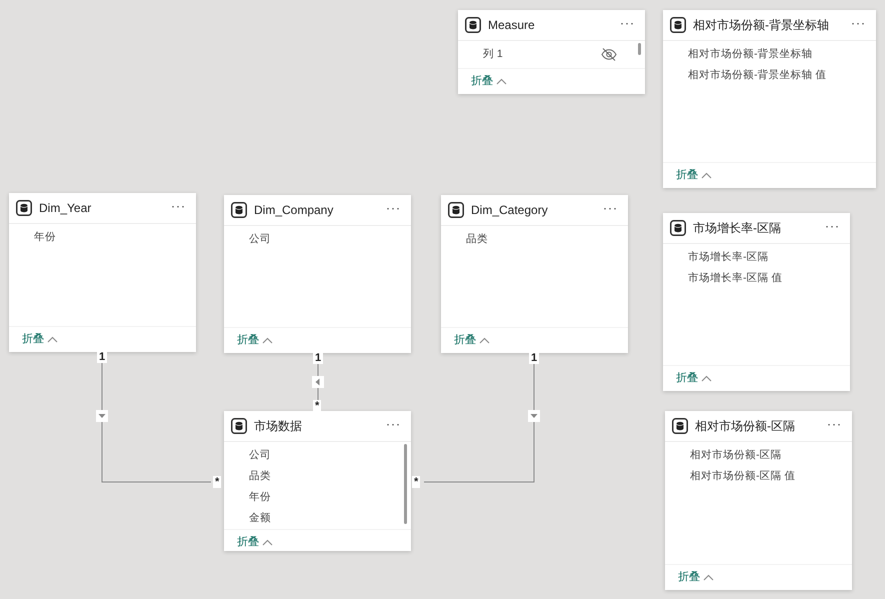  I want to click on table-title: 相对市场份额-区隔, so click(745, 426).